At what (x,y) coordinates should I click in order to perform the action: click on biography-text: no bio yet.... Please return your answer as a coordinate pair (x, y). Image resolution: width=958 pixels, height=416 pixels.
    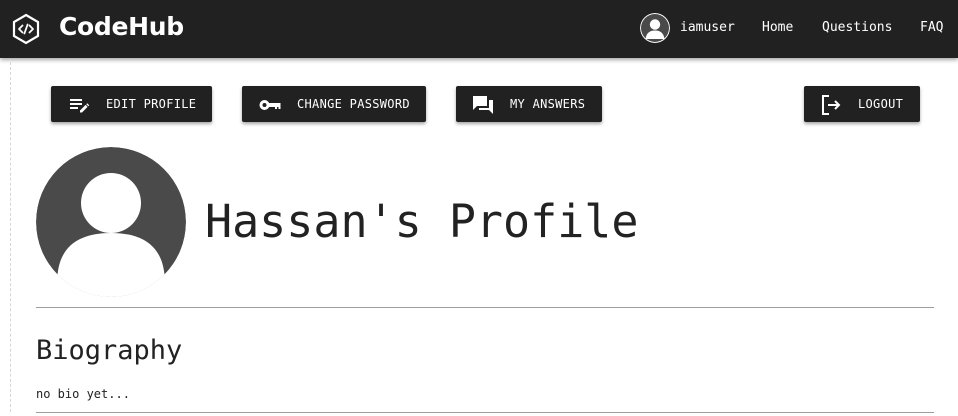
    Looking at the image, I should click on (83, 394).